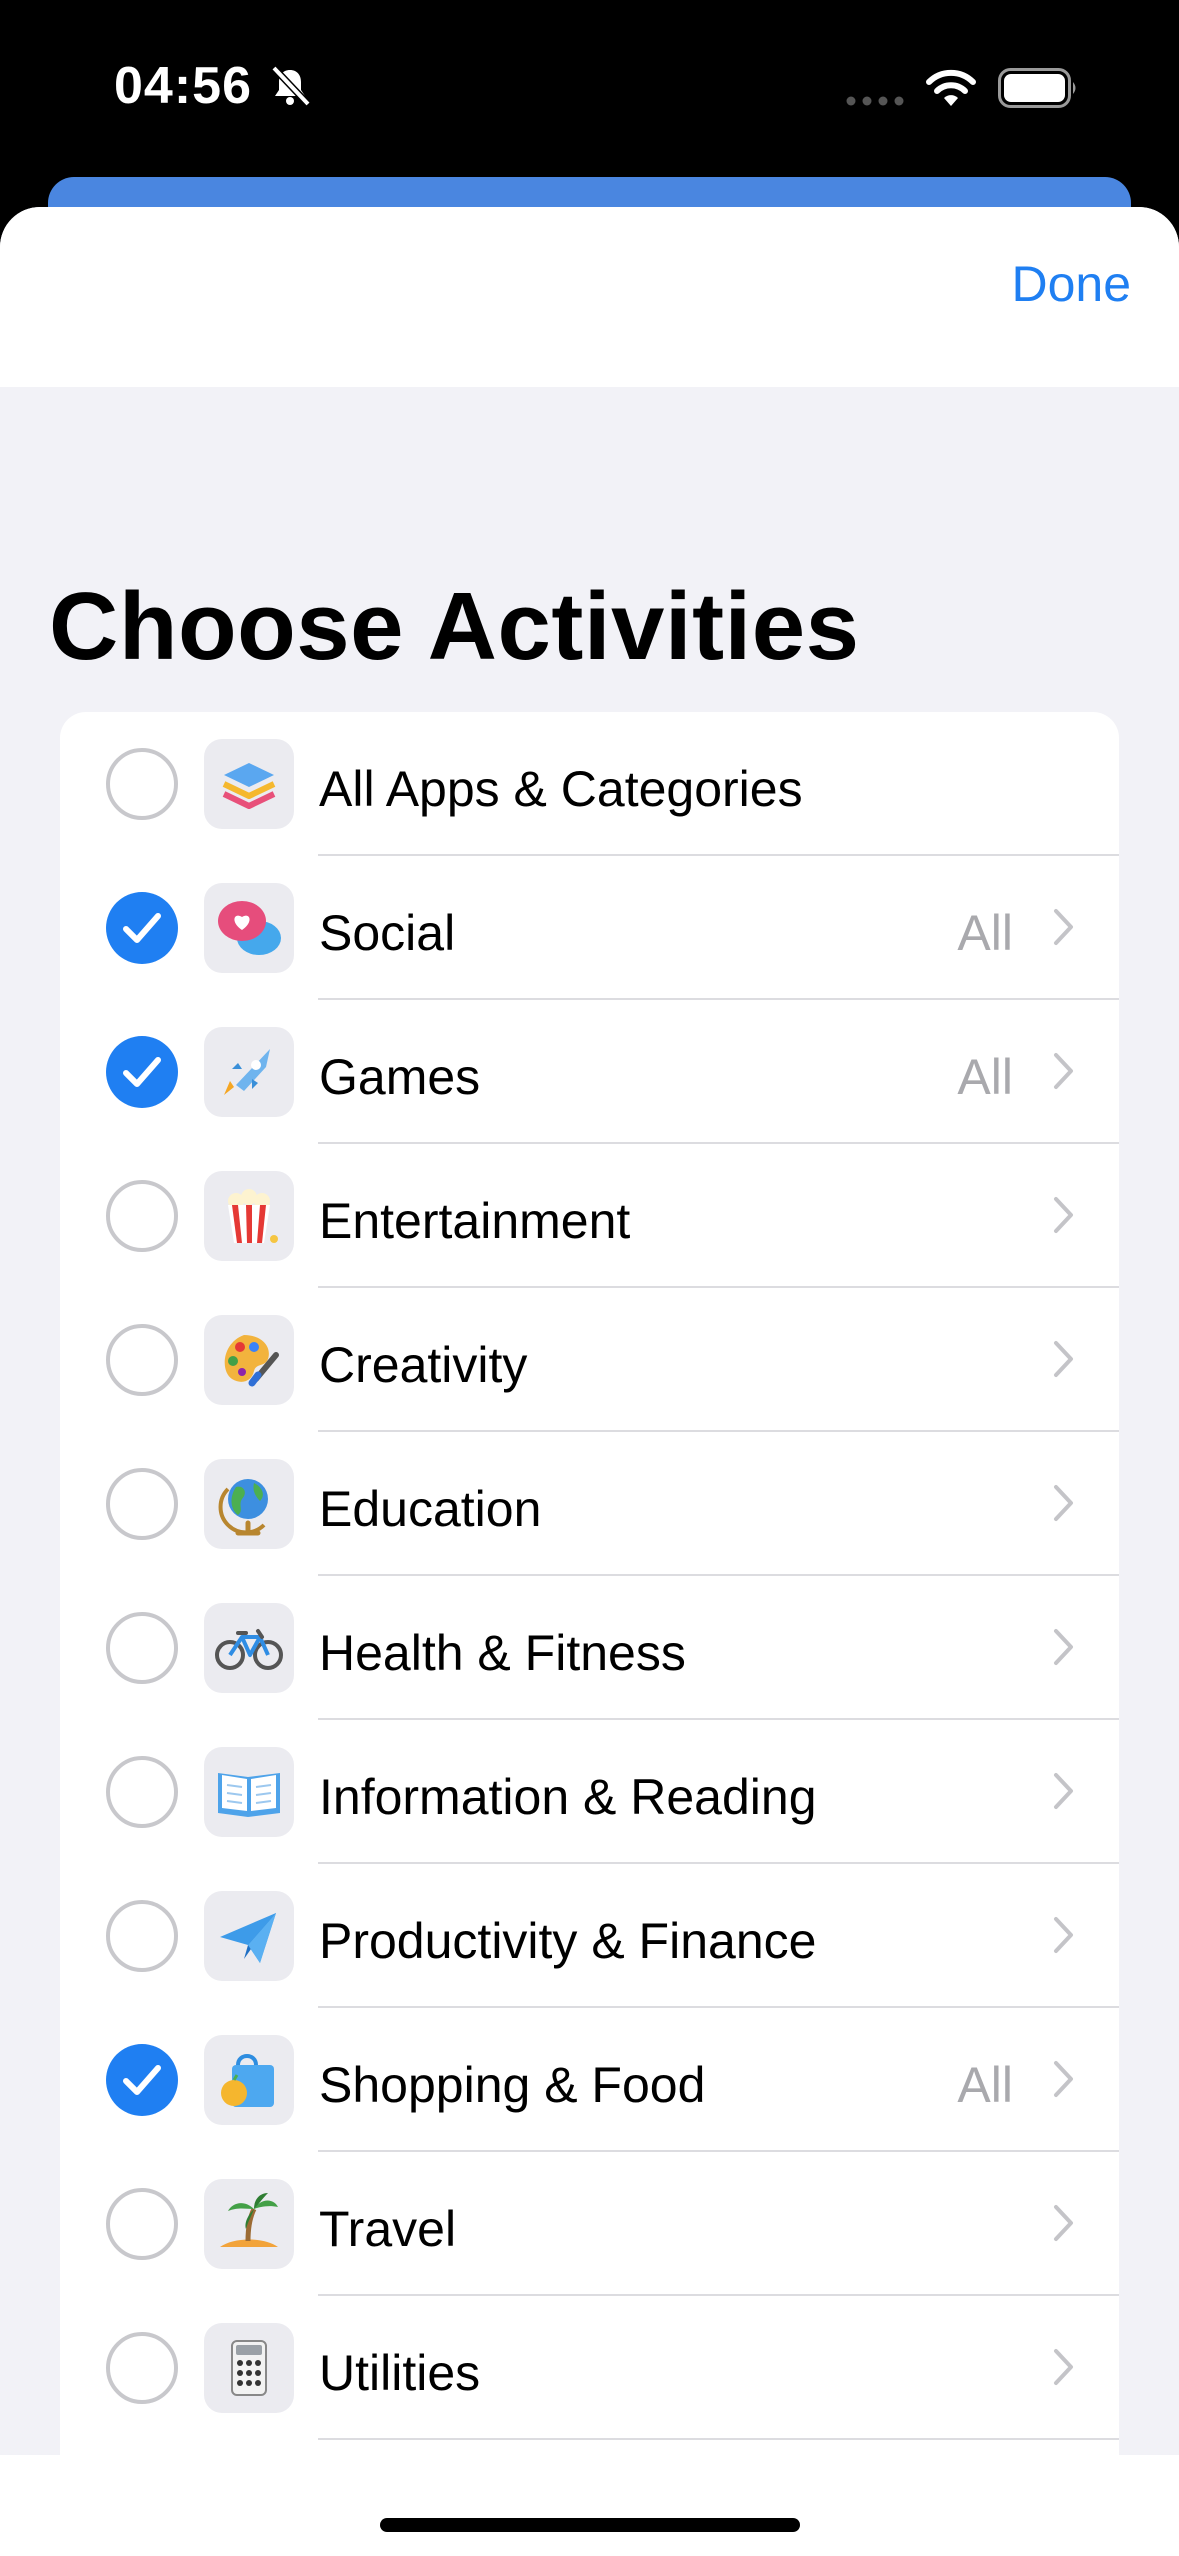  What do you see at coordinates (475, 1221) in the screenshot?
I see `category-label: Entertainment` at bounding box center [475, 1221].